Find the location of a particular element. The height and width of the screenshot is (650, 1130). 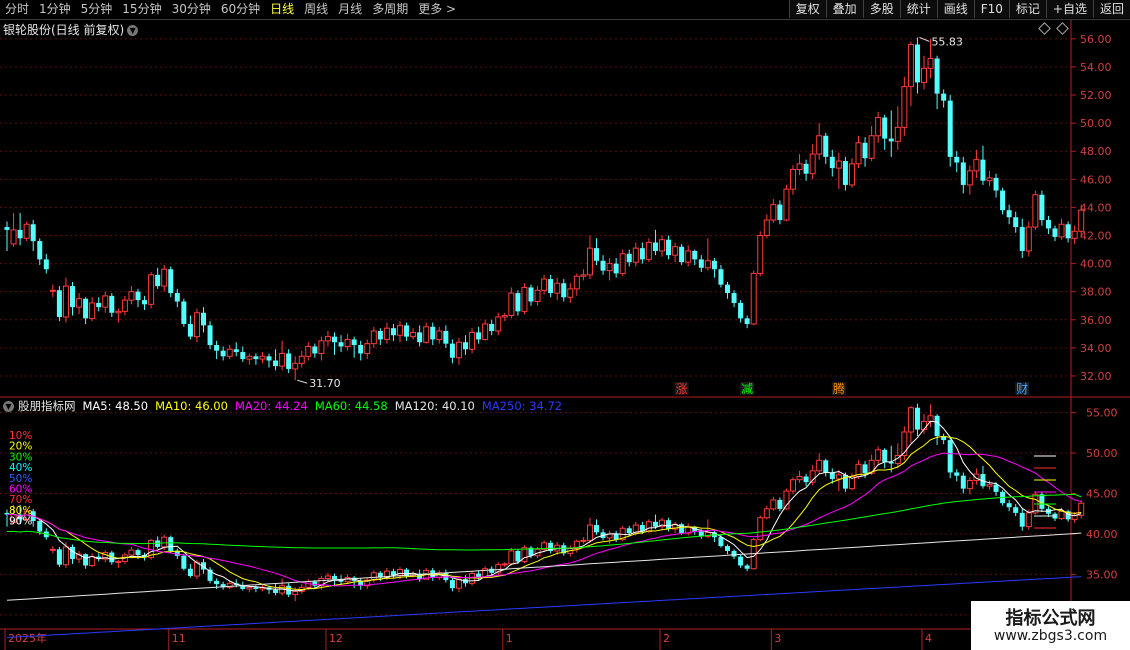

tool-button: +自选 is located at coordinates (1069, 9).